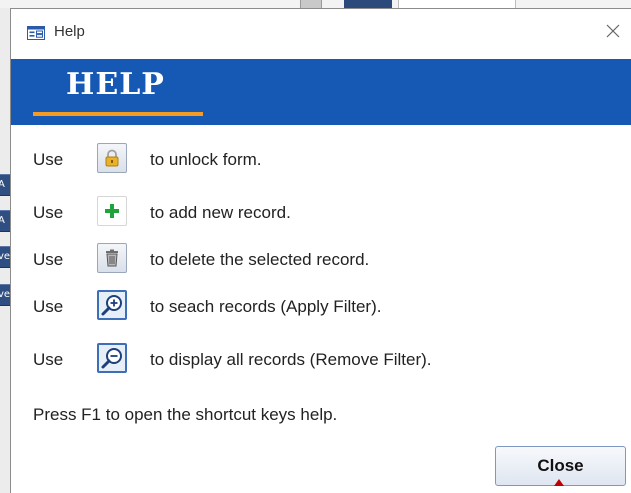  What do you see at coordinates (559, 482) in the screenshot?
I see `caret-up-icon` at bounding box center [559, 482].